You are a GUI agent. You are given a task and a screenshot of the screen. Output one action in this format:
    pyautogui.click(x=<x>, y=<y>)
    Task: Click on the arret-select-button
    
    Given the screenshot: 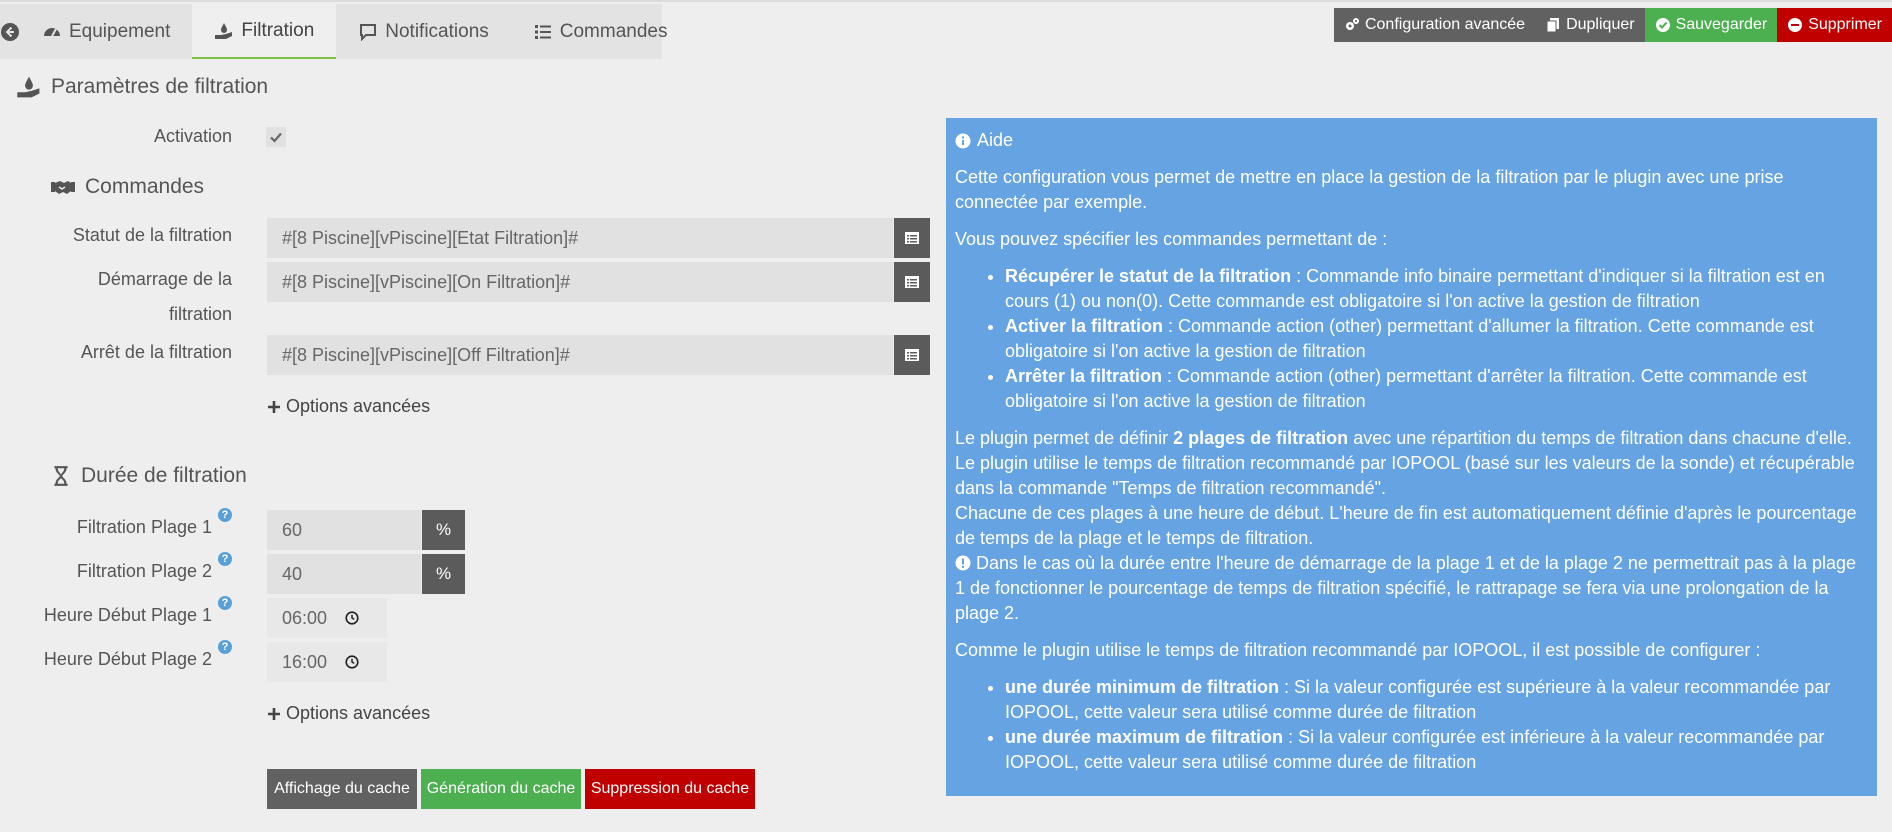 What is the action you would take?
    pyautogui.click(x=912, y=355)
    